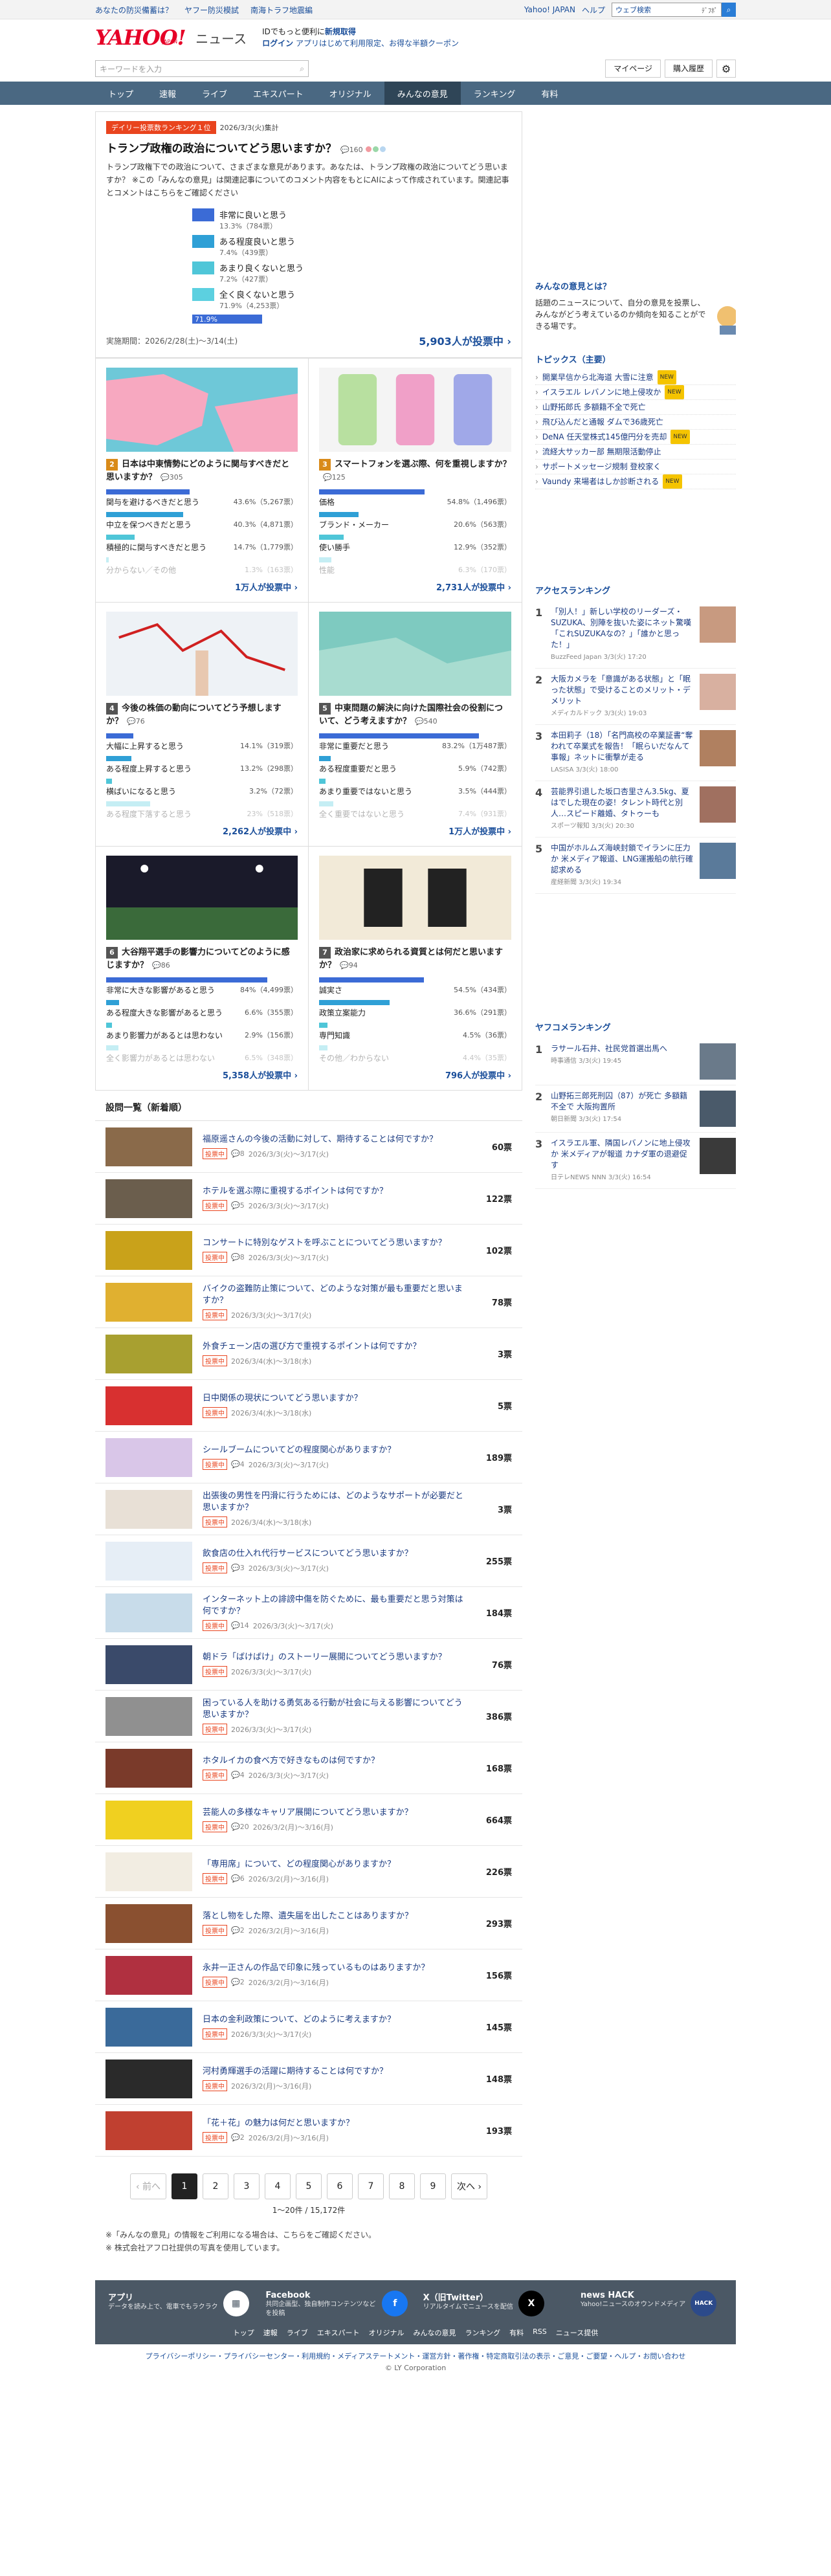  I want to click on poll-title: 2 日本は中東情勢にどのように関与すべきだと思いますか？ 💬305, so click(202, 471).